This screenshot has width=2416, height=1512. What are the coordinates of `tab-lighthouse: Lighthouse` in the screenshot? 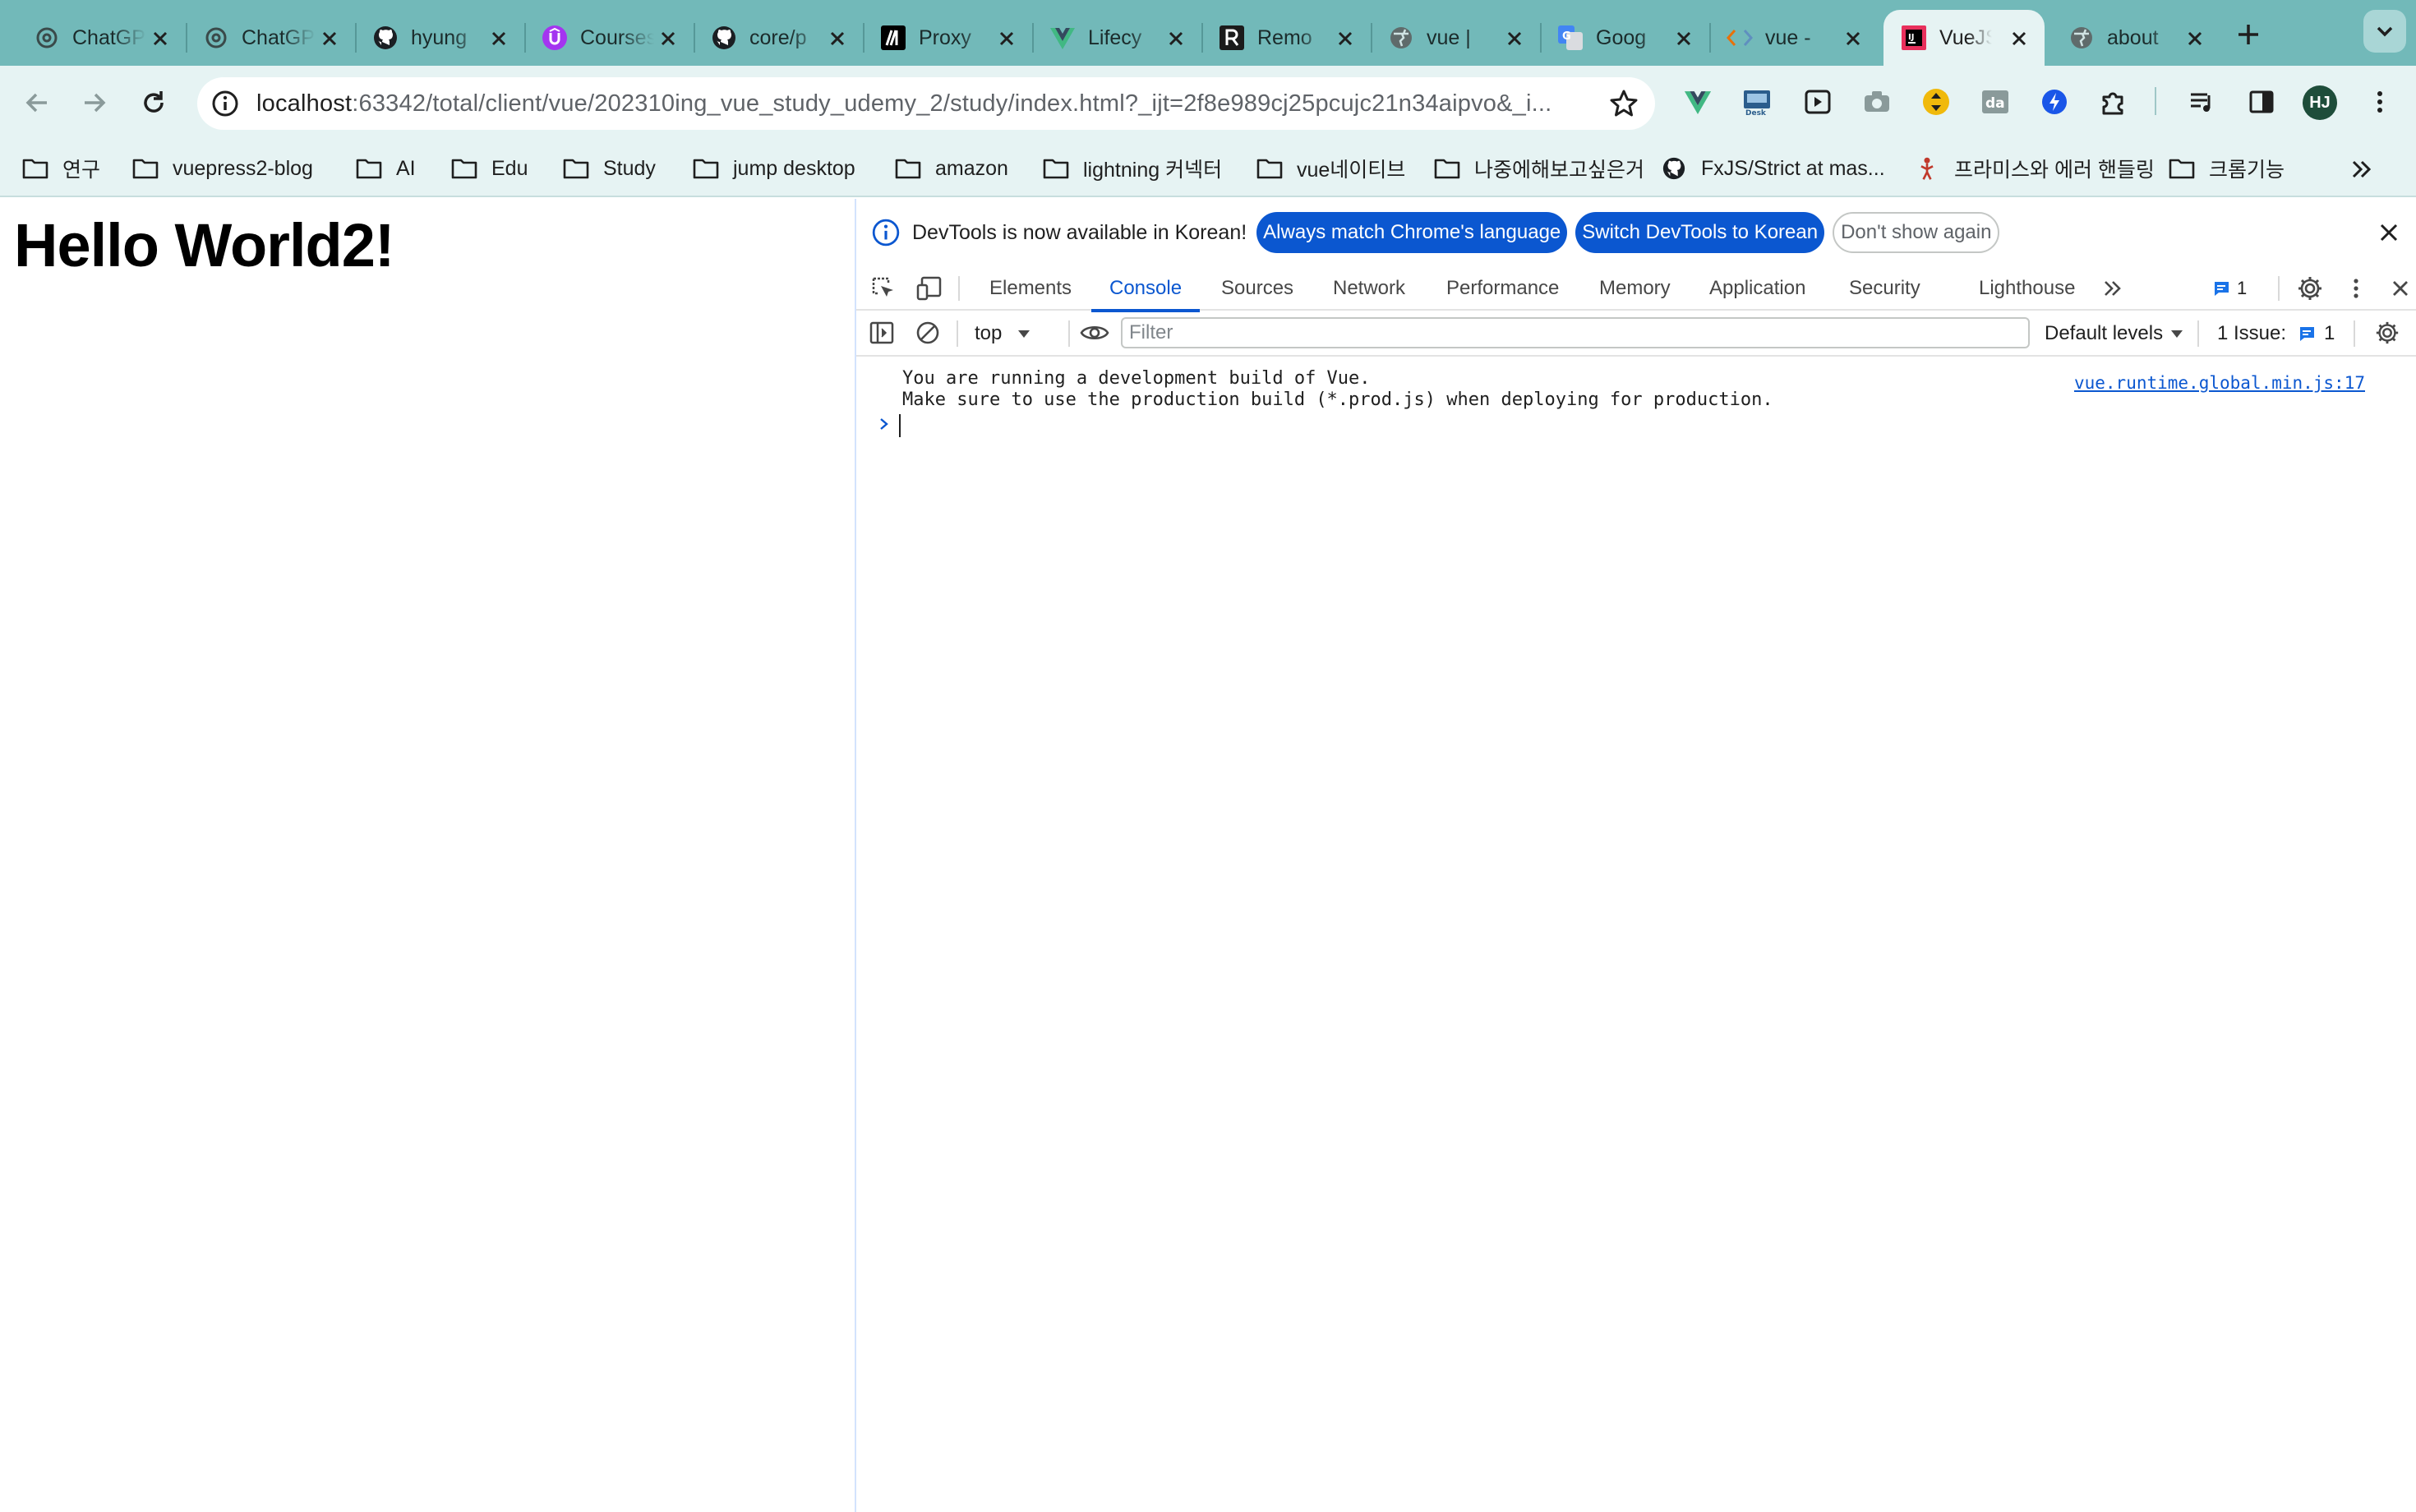 It's located at (2027, 288).